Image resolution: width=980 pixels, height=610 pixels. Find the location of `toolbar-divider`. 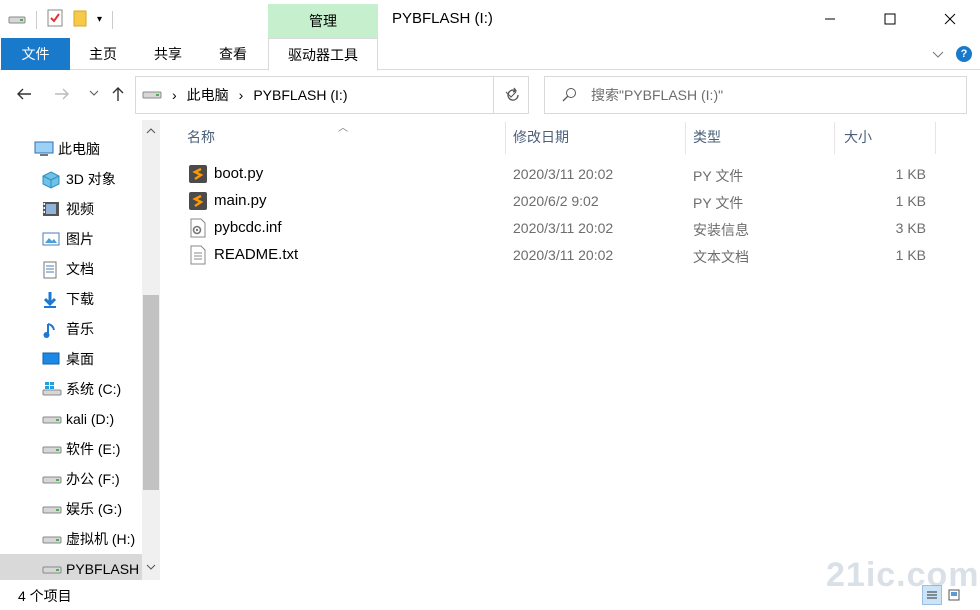

toolbar-divider is located at coordinates (36, 19).